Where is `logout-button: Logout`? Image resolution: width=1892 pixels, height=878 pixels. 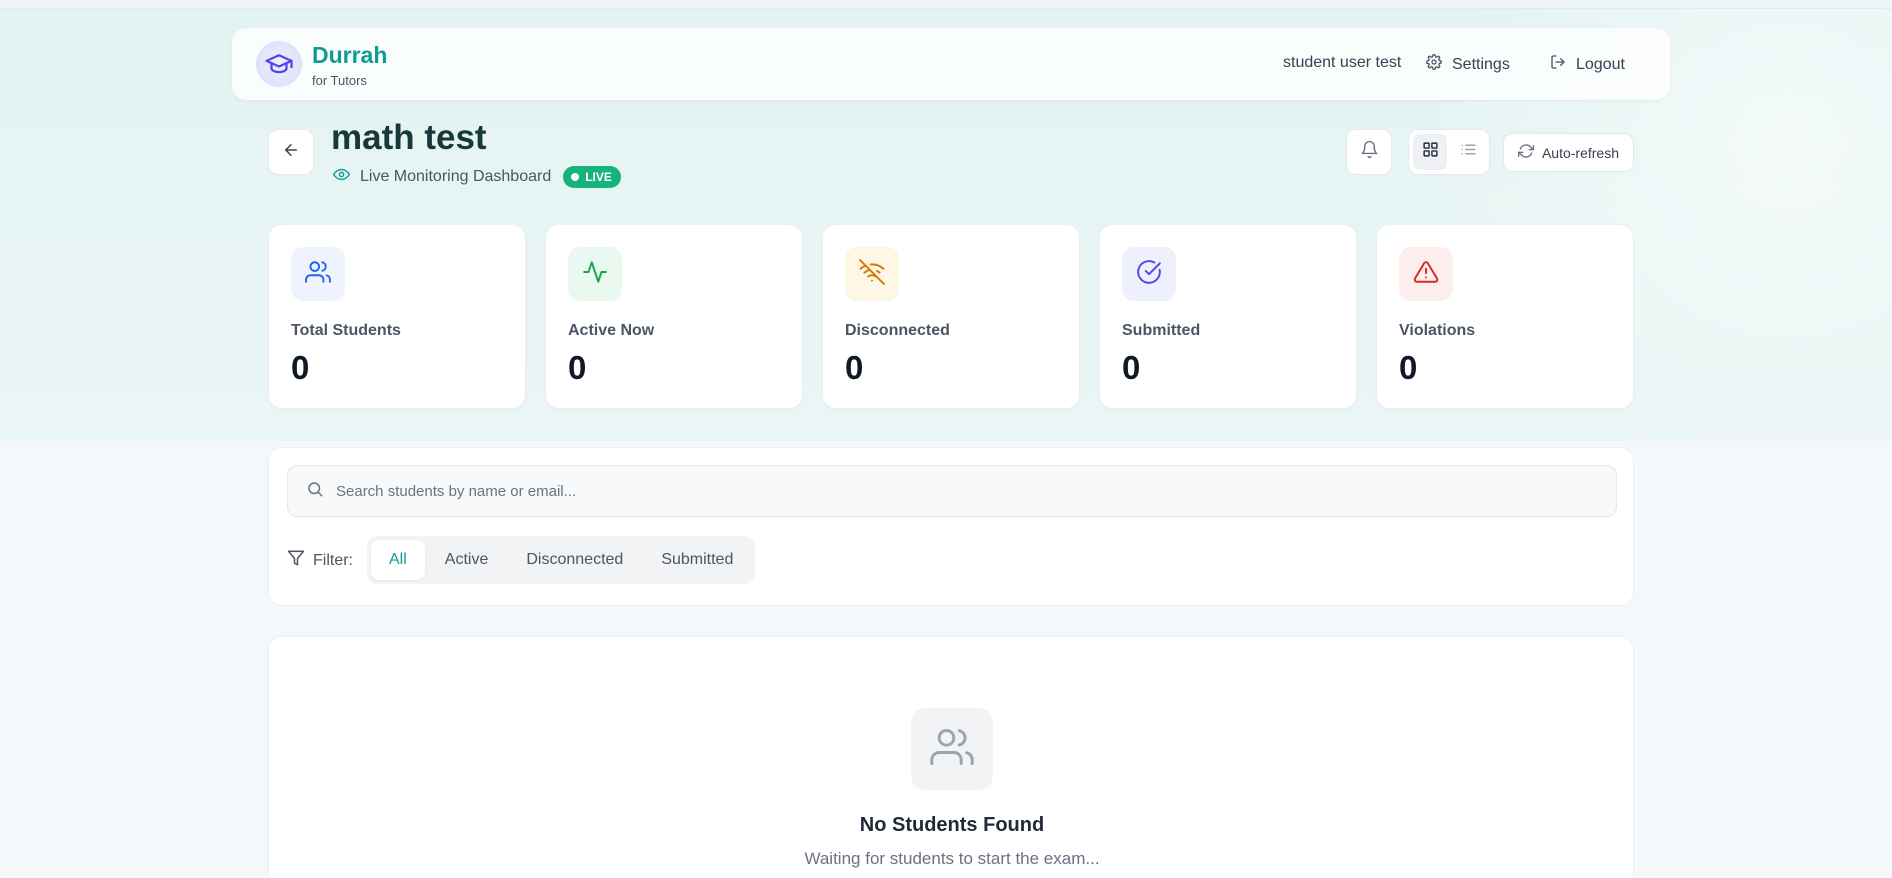 logout-button: Logout is located at coordinates (1587, 64).